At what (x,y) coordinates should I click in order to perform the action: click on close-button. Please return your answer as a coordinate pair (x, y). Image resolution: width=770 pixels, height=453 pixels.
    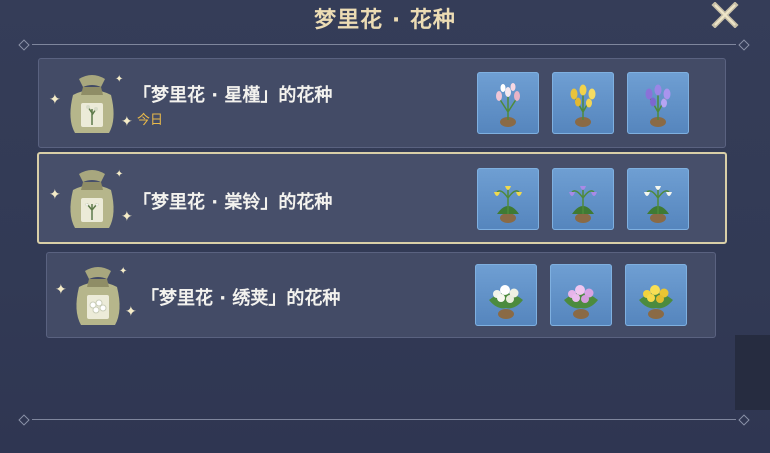
    Looking at the image, I should click on (725, 15).